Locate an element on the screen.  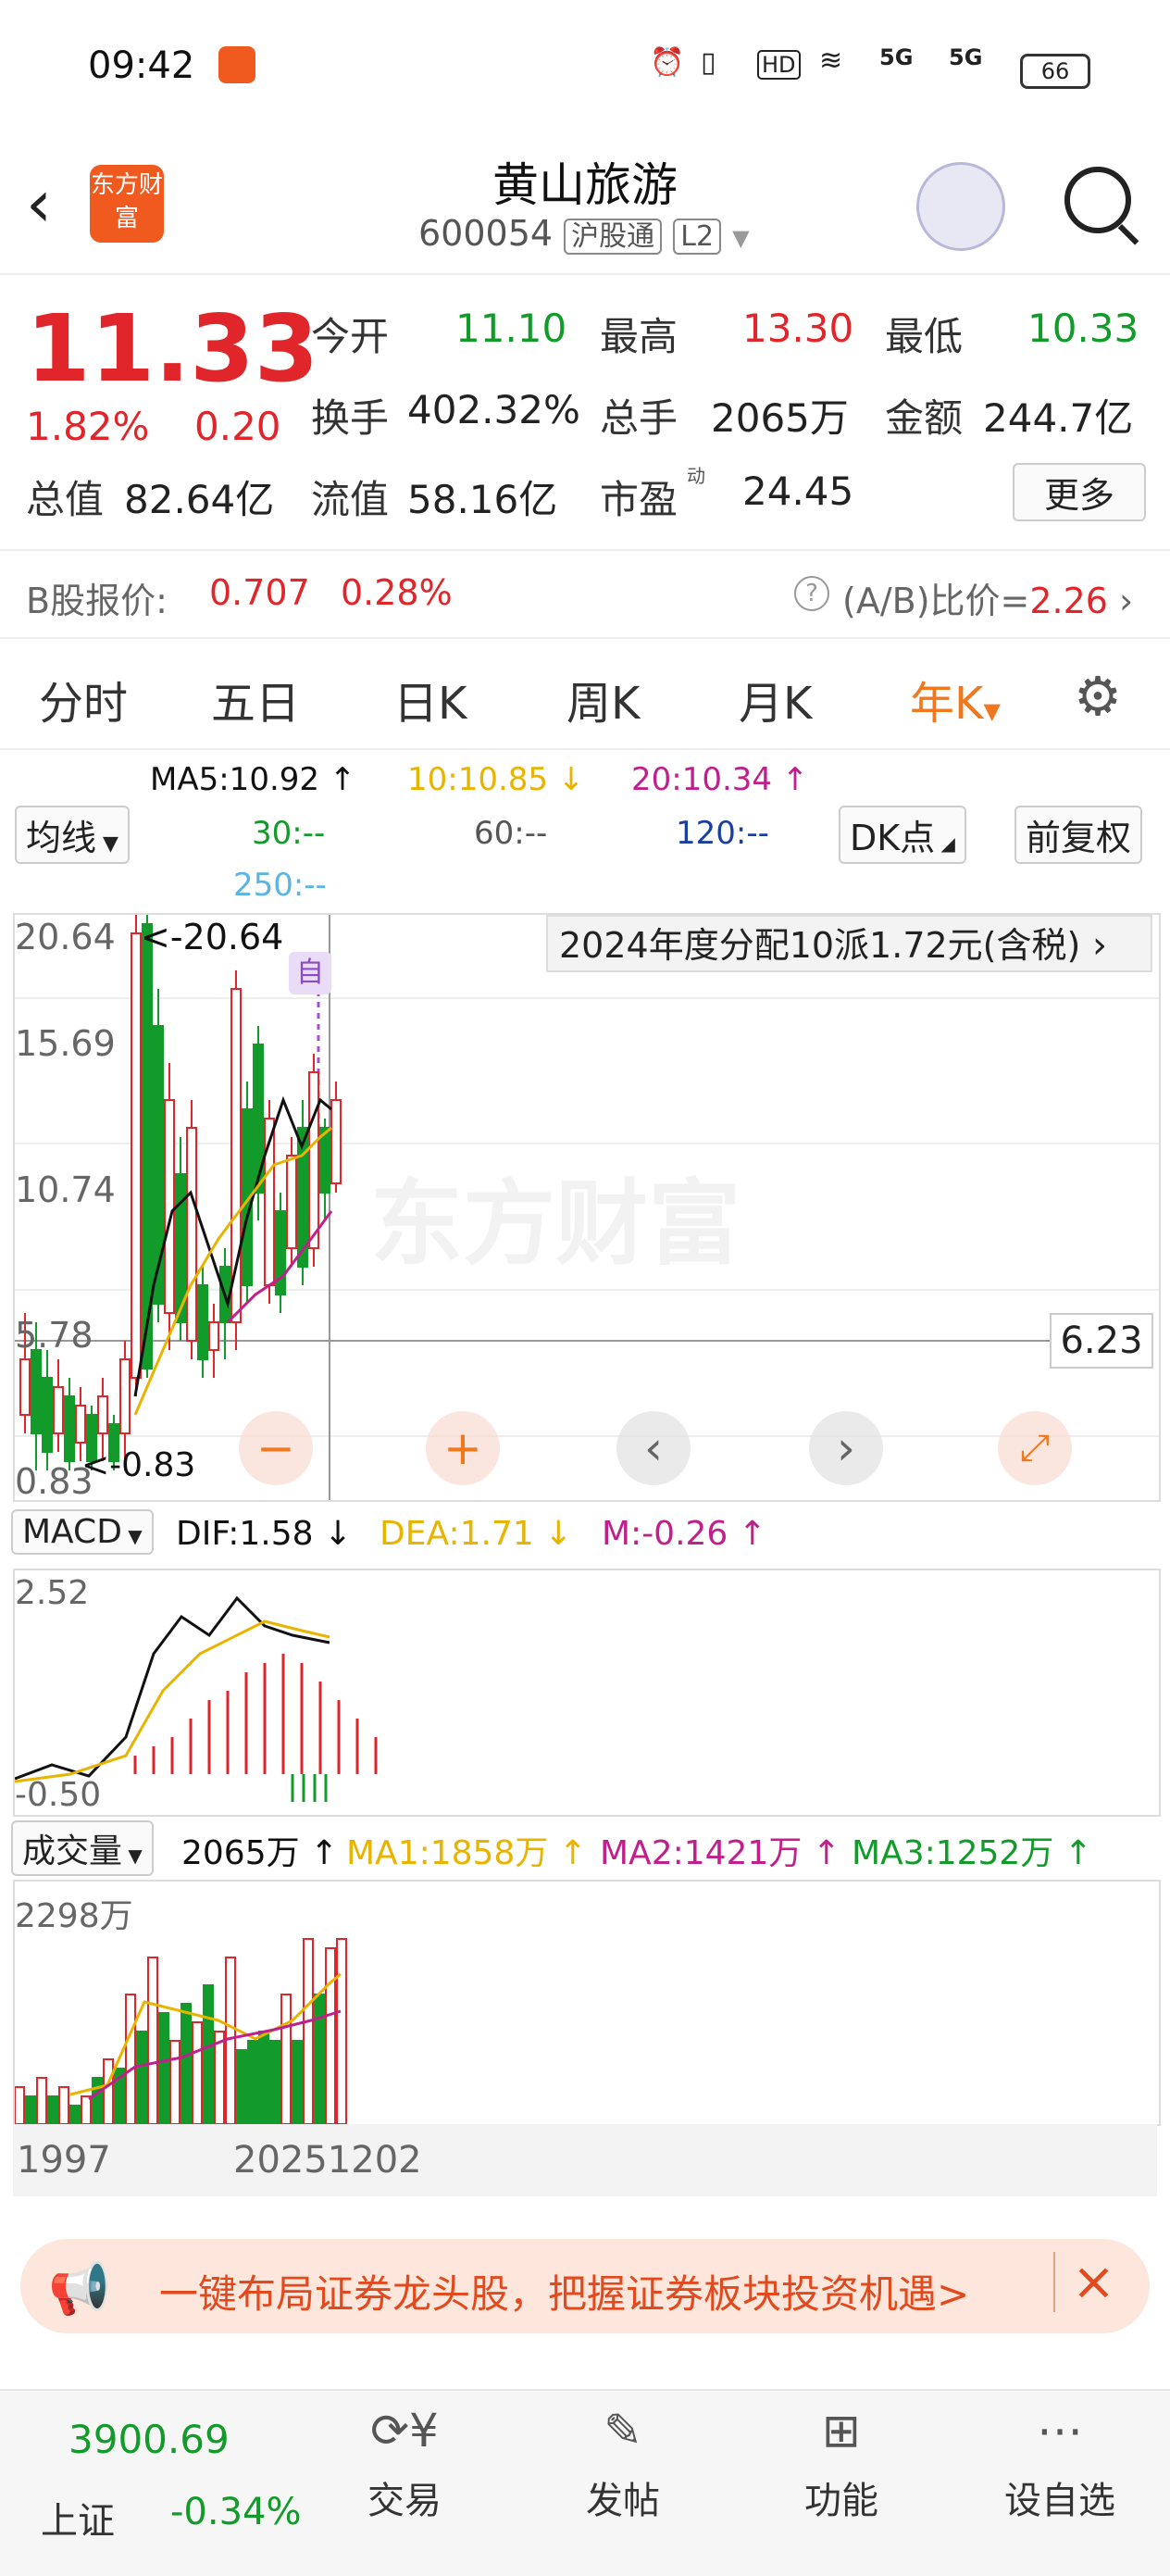
ma2-text: MA2:1421万 is located at coordinates (701, 1853).